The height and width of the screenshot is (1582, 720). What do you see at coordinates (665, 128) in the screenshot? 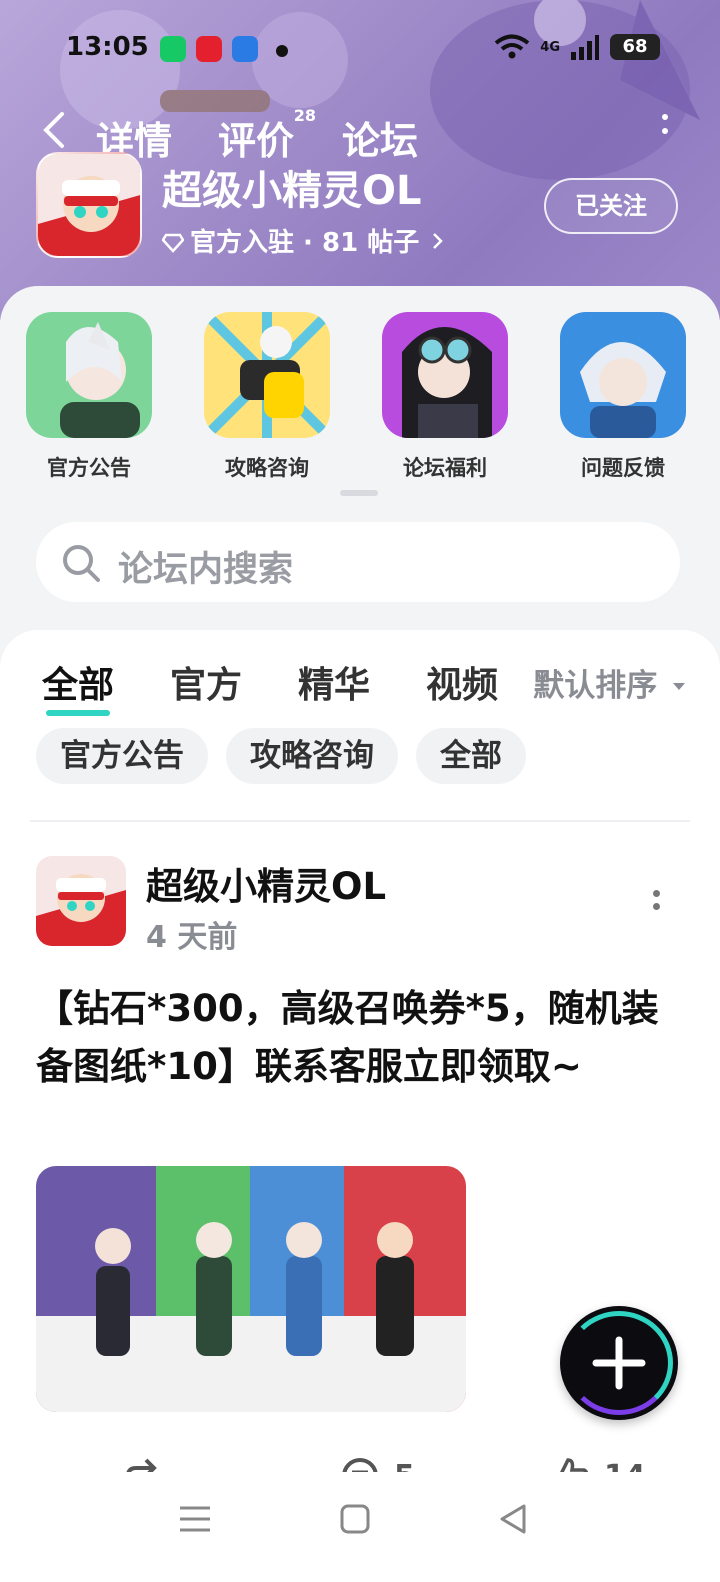
I see `more-icon` at bounding box center [665, 128].